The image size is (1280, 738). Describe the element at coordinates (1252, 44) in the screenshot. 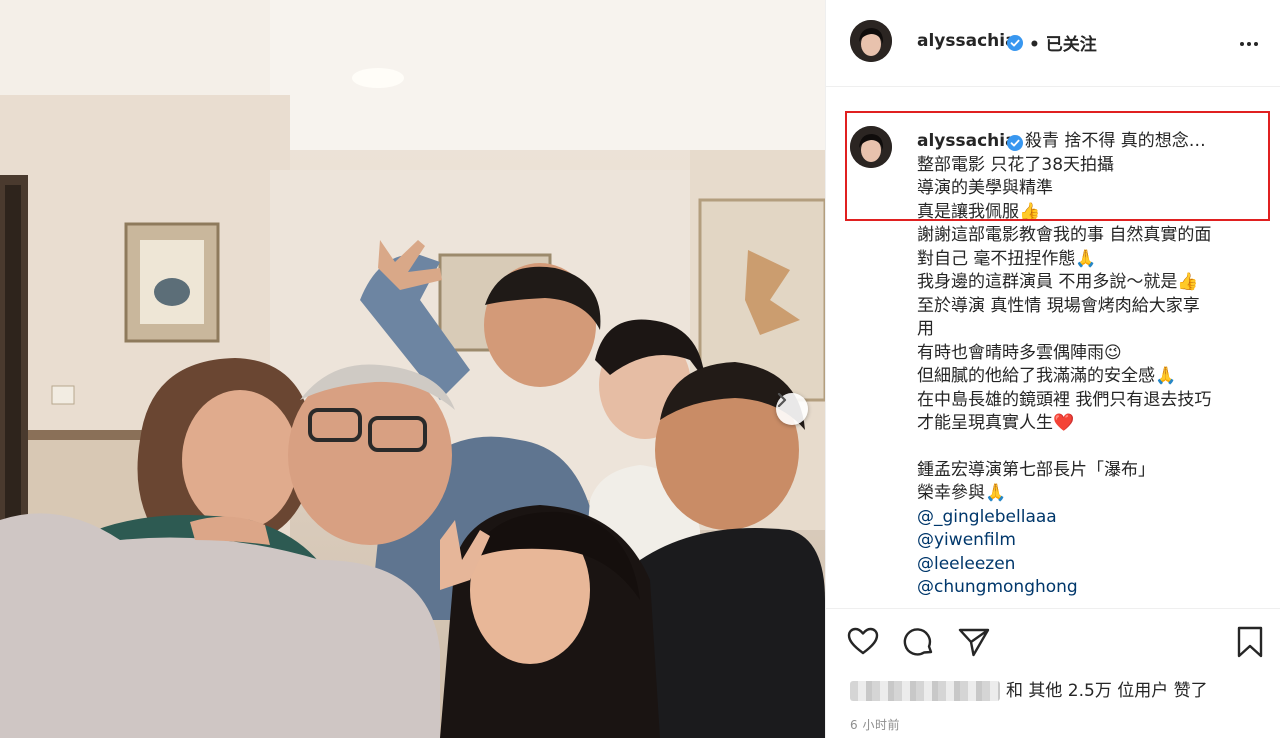

I see `more-options-icon` at that location.